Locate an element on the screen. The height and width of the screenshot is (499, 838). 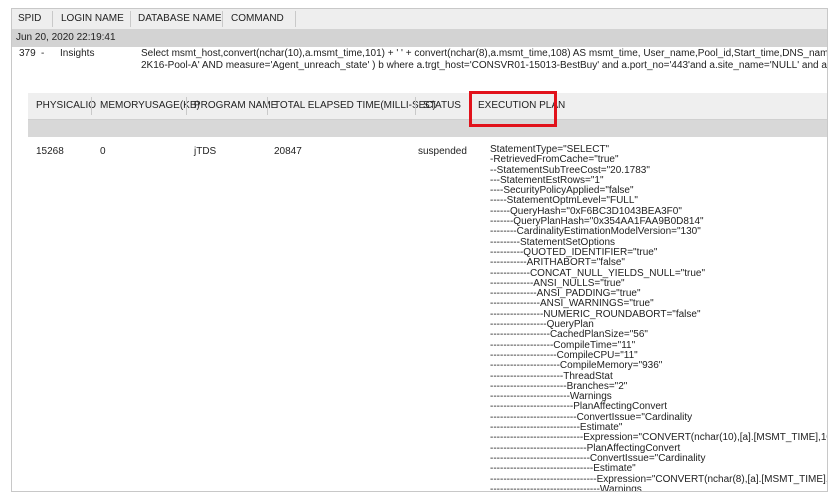
column-header-spid: SPID is located at coordinates (29, 19).